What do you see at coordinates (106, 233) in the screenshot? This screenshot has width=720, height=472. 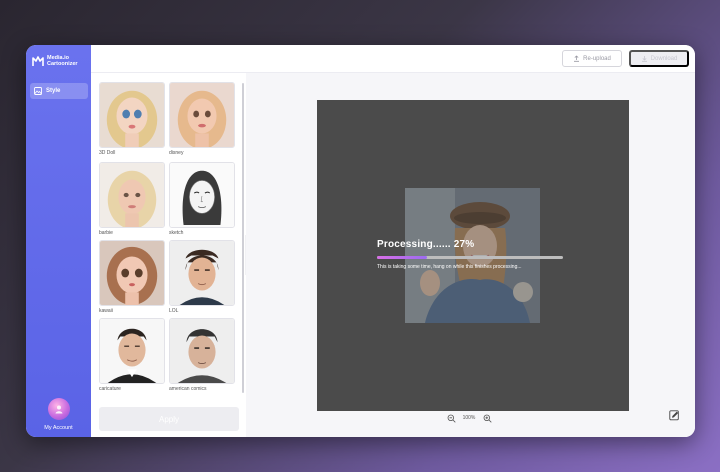 I see `style-label: barbie` at bounding box center [106, 233].